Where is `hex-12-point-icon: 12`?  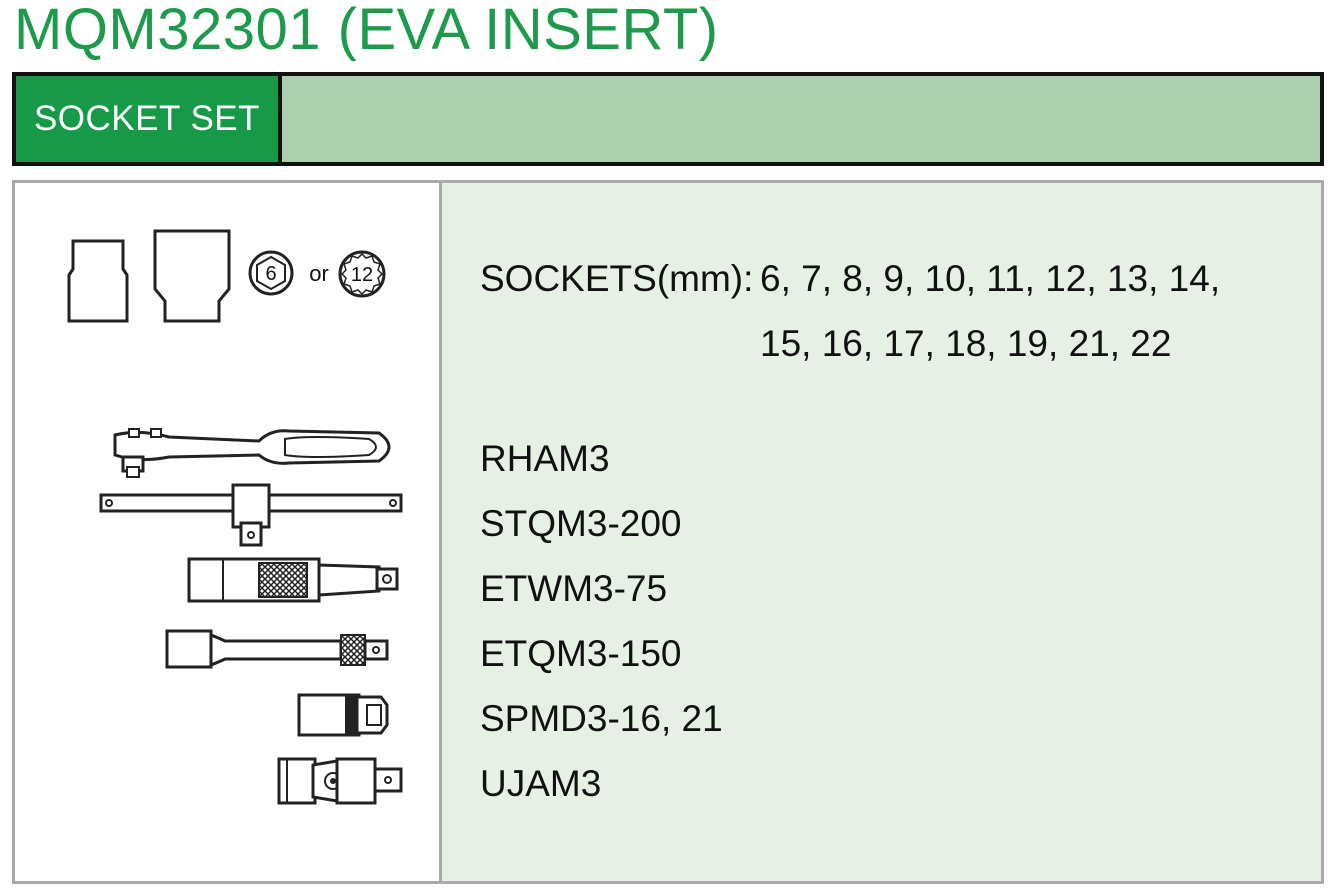
hex-12-point-icon: 12 is located at coordinates (362, 274).